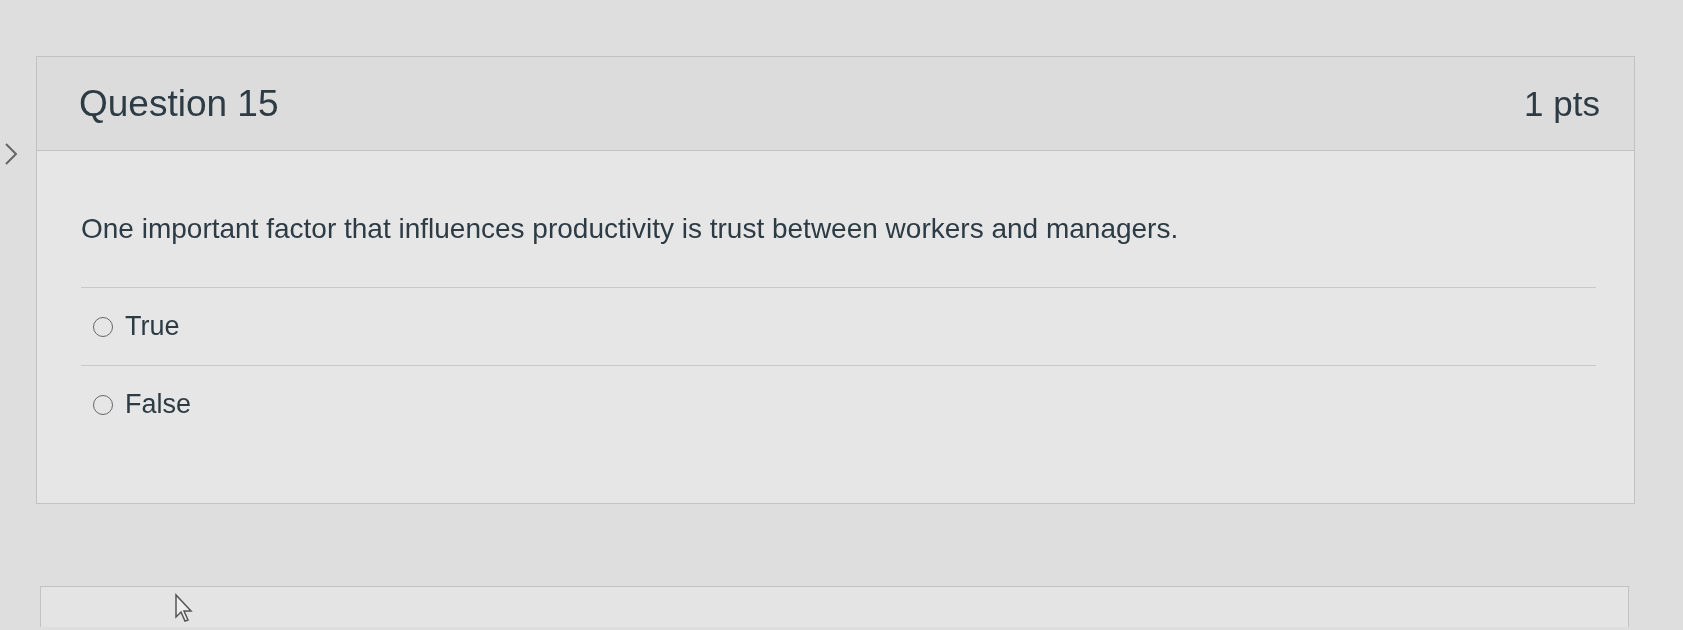 This screenshot has width=1683, height=630. I want to click on answer-label: True, so click(152, 326).